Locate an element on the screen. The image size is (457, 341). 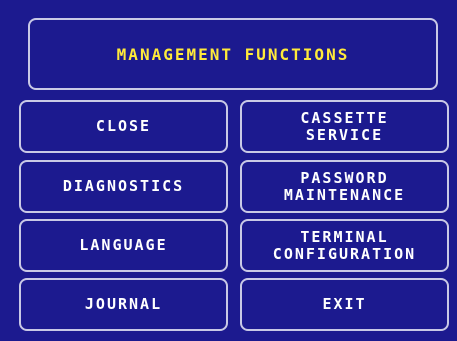
journal-button: JOURNAL is located at coordinates (123, 304).